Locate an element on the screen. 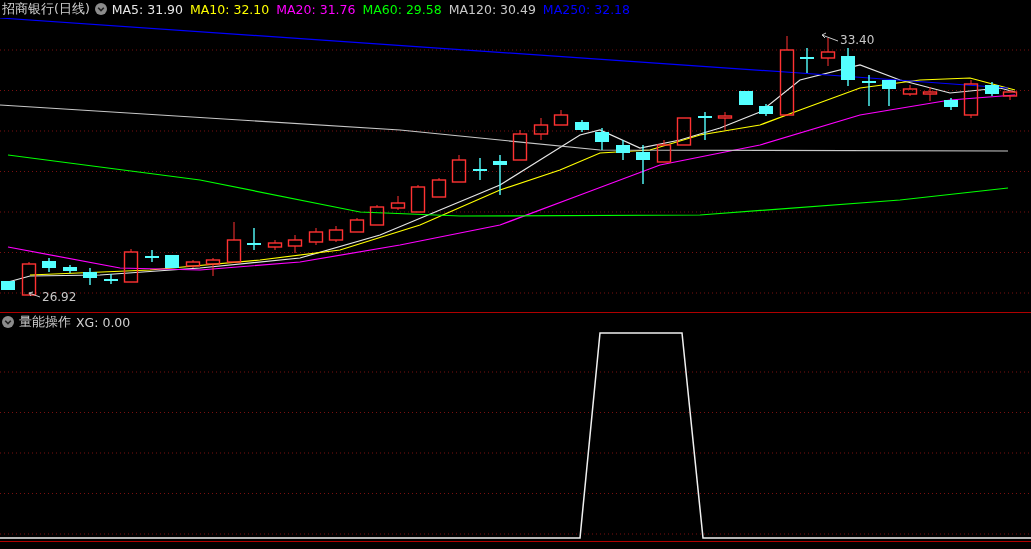 This screenshot has width=1031, height=549. moving-average-value: MA120: 30.49 is located at coordinates (492, 9).